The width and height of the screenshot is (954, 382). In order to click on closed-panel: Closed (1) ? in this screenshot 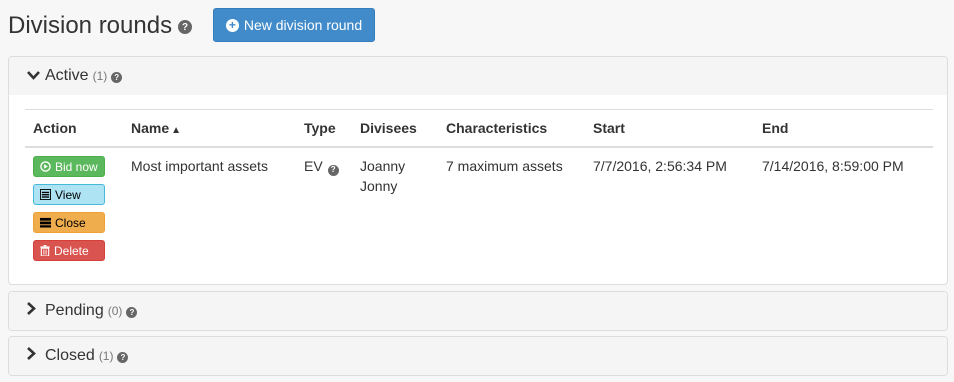, I will do `click(478, 356)`.